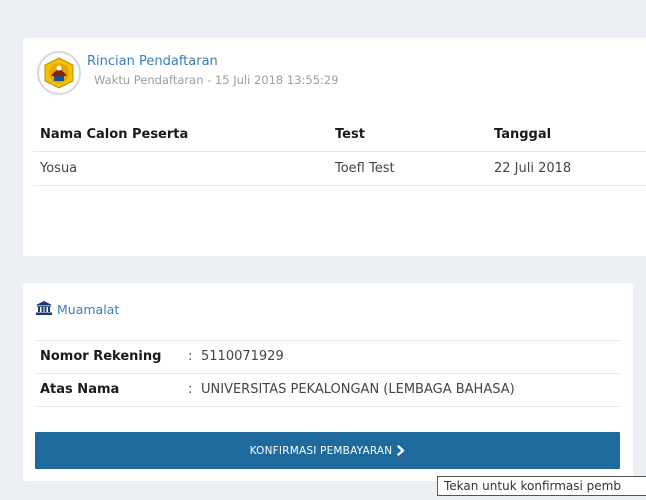 This screenshot has width=646, height=500. What do you see at coordinates (44, 309) in the screenshot?
I see `bank-icon` at bounding box center [44, 309].